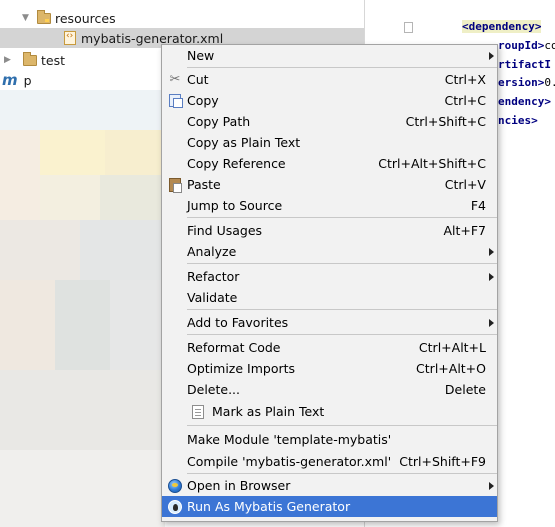 The height and width of the screenshot is (527, 555). Describe the element at coordinates (198, 79) in the screenshot. I see `menu-item-label: Cut` at that location.